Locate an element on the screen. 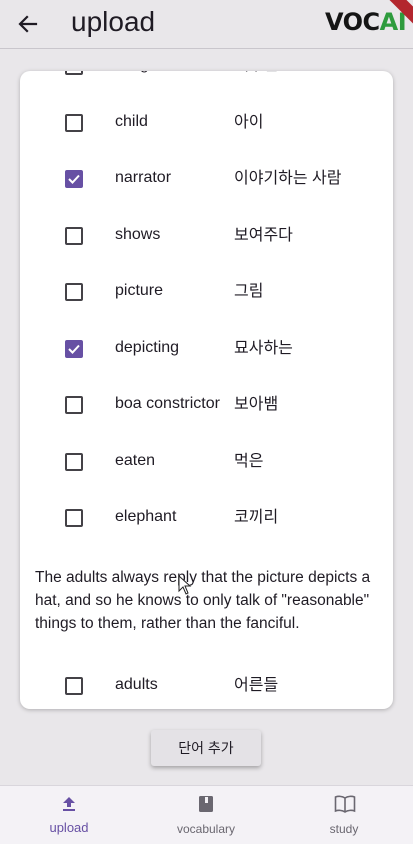 Image resolution: width=413 pixels, height=844 pixels. word-text: picture is located at coordinates (139, 290).